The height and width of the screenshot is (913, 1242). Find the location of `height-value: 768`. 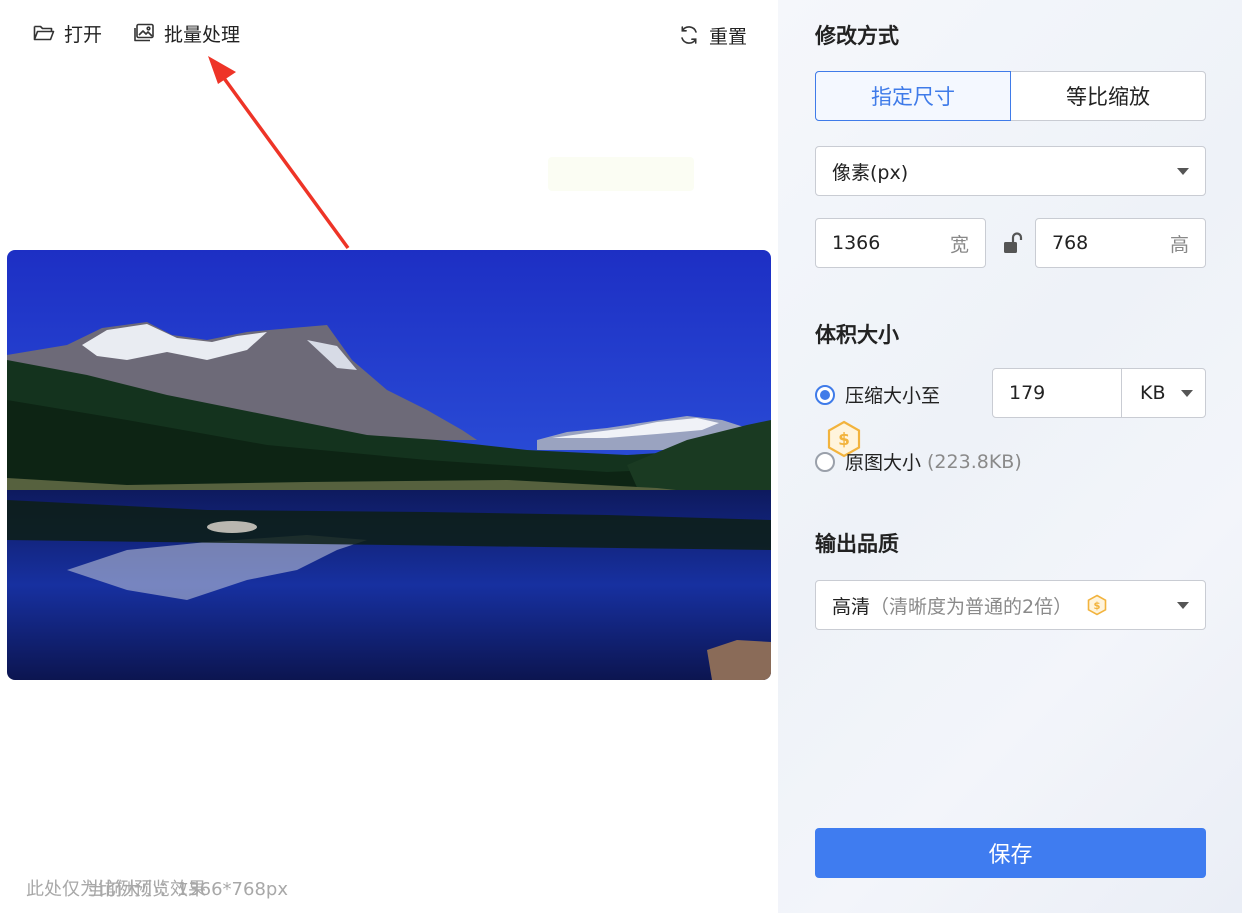

height-value: 768 is located at coordinates (1070, 243).